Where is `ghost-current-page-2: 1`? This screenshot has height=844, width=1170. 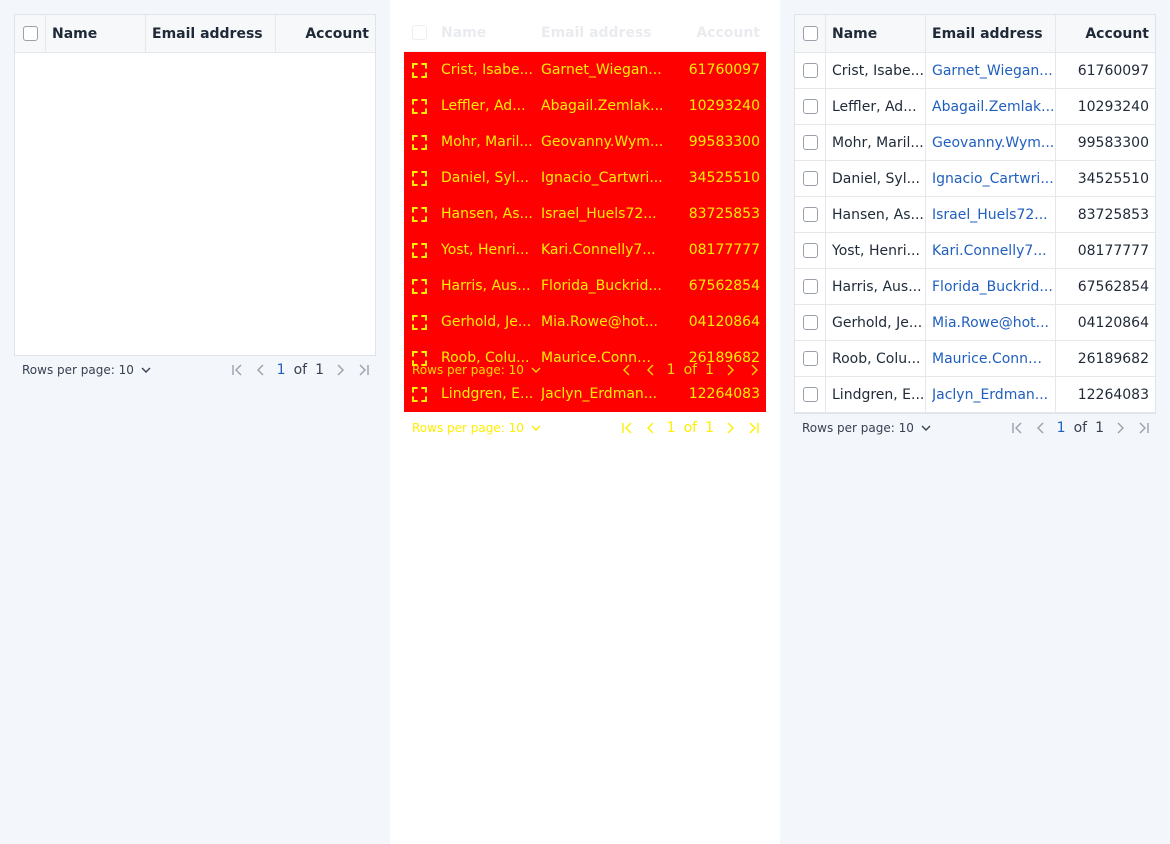 ghost-current-page-2: 1 is located at coordinates (671, 428).